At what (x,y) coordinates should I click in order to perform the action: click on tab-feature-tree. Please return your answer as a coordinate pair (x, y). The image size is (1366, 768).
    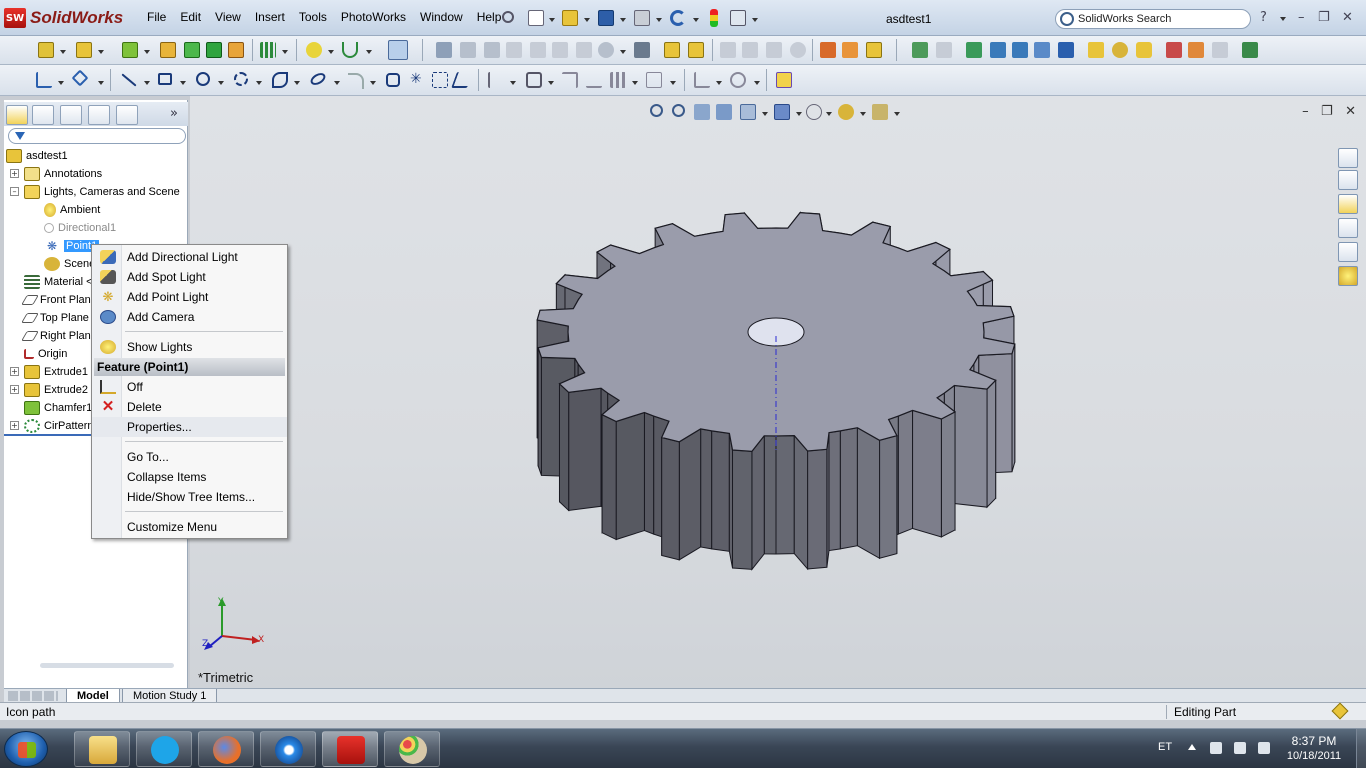
    Looking at the image, I should click on (17, 115).